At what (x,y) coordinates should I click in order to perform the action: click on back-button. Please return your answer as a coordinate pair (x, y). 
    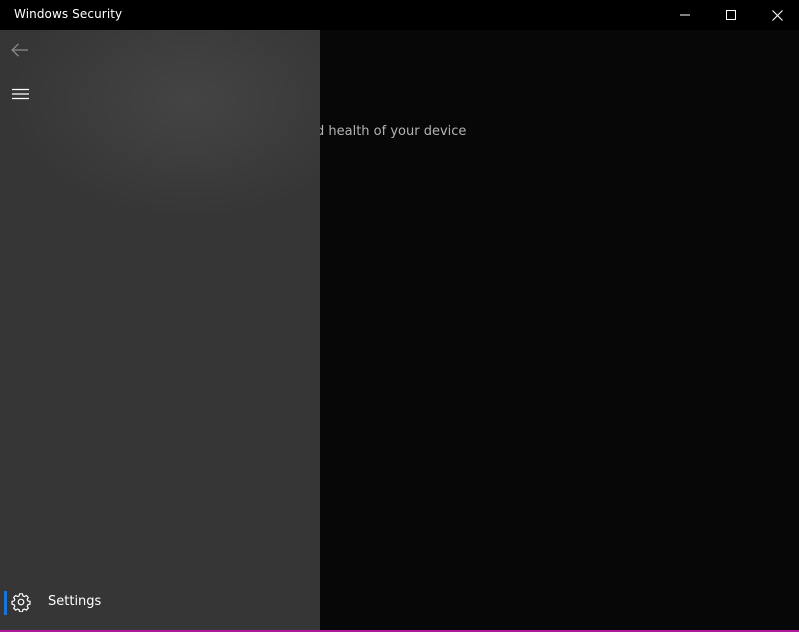
    Looking at the image, I should click on (20, 50).